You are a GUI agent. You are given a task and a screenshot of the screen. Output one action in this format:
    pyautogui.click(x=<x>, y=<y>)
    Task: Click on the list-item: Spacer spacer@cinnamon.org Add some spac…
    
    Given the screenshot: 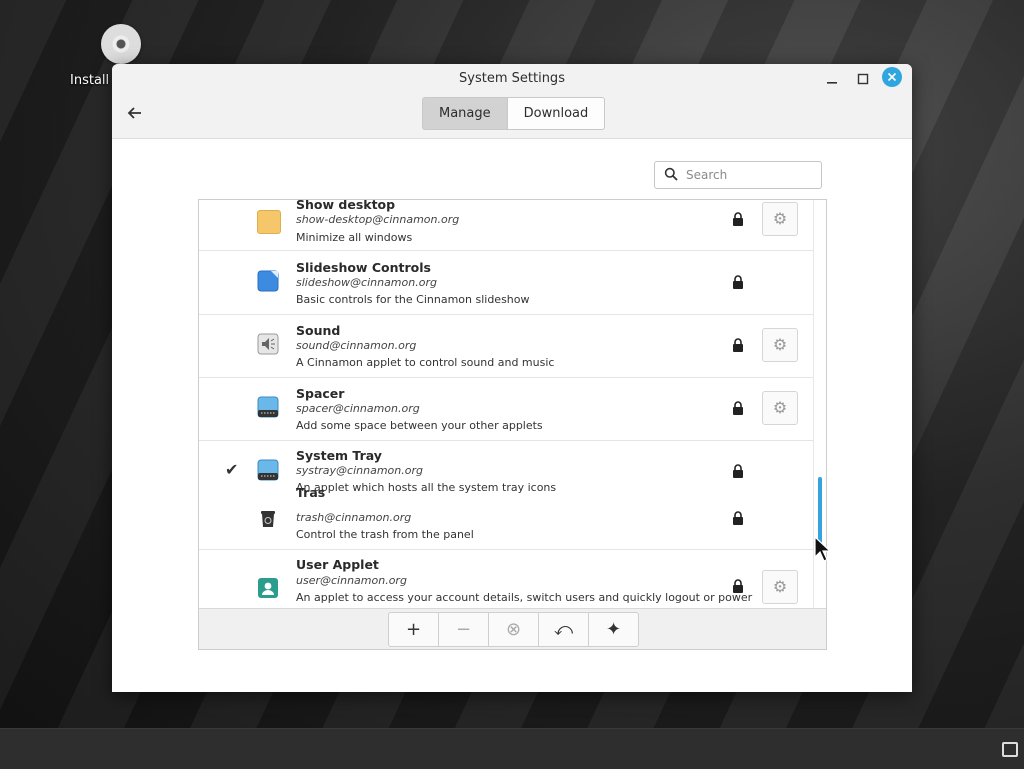 What is the action you would take?
    pyautogui.click(x=506, y=409)
    